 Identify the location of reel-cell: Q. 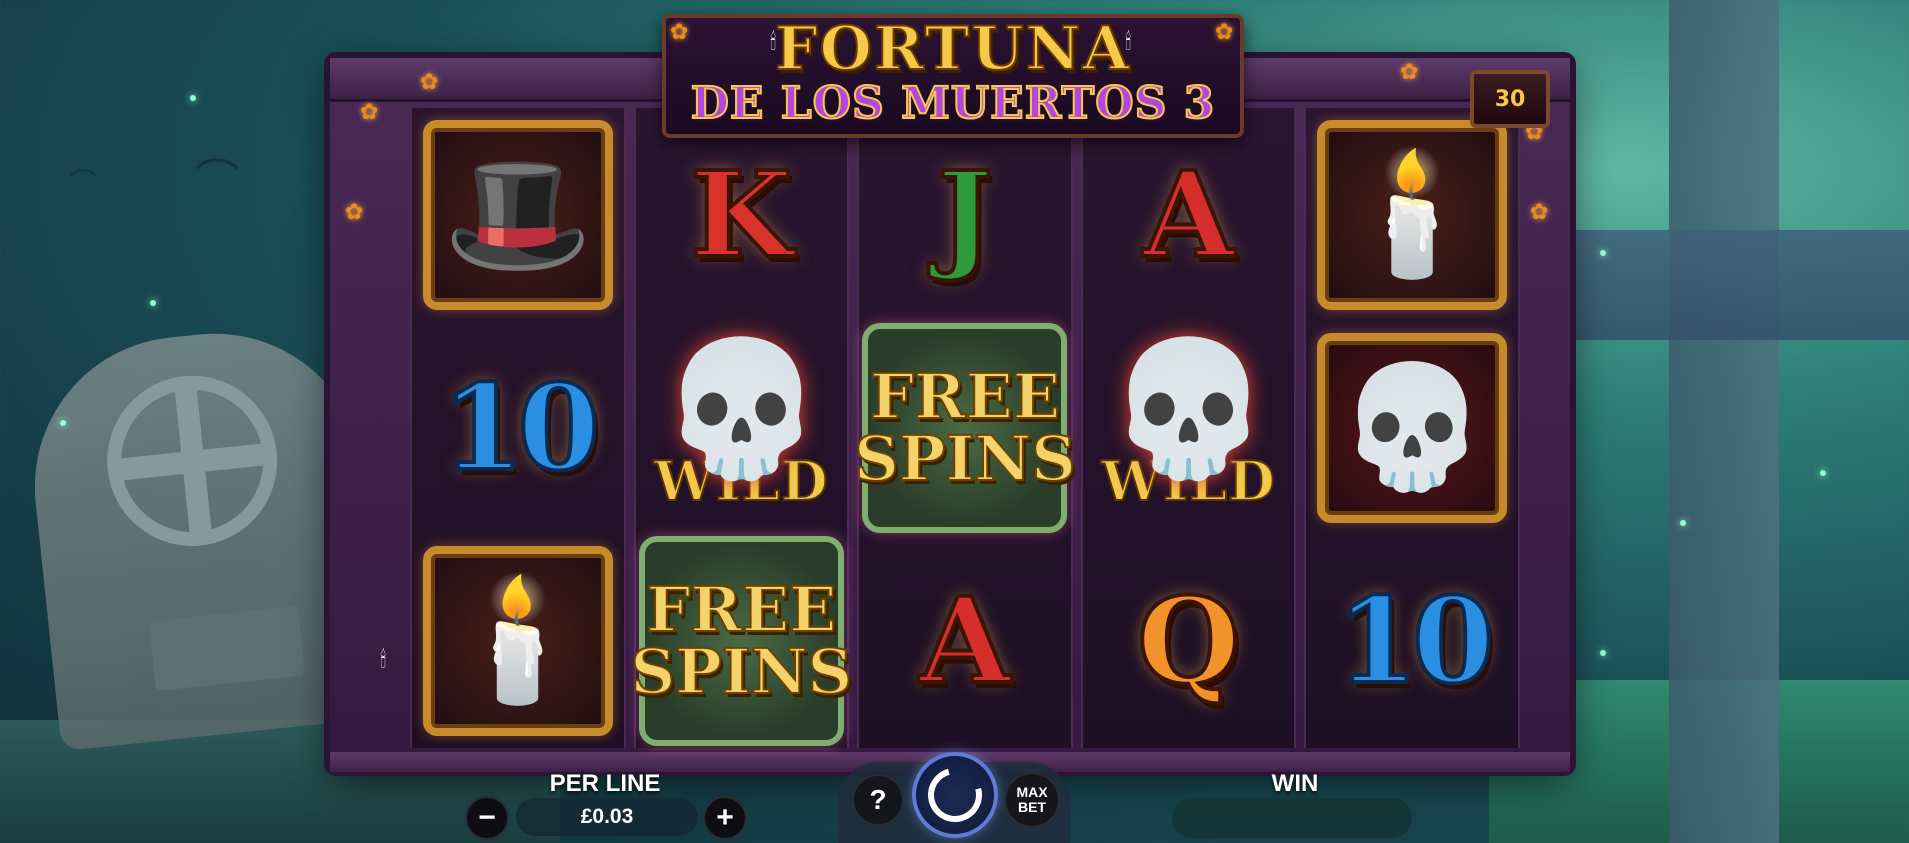
(1189, 641).